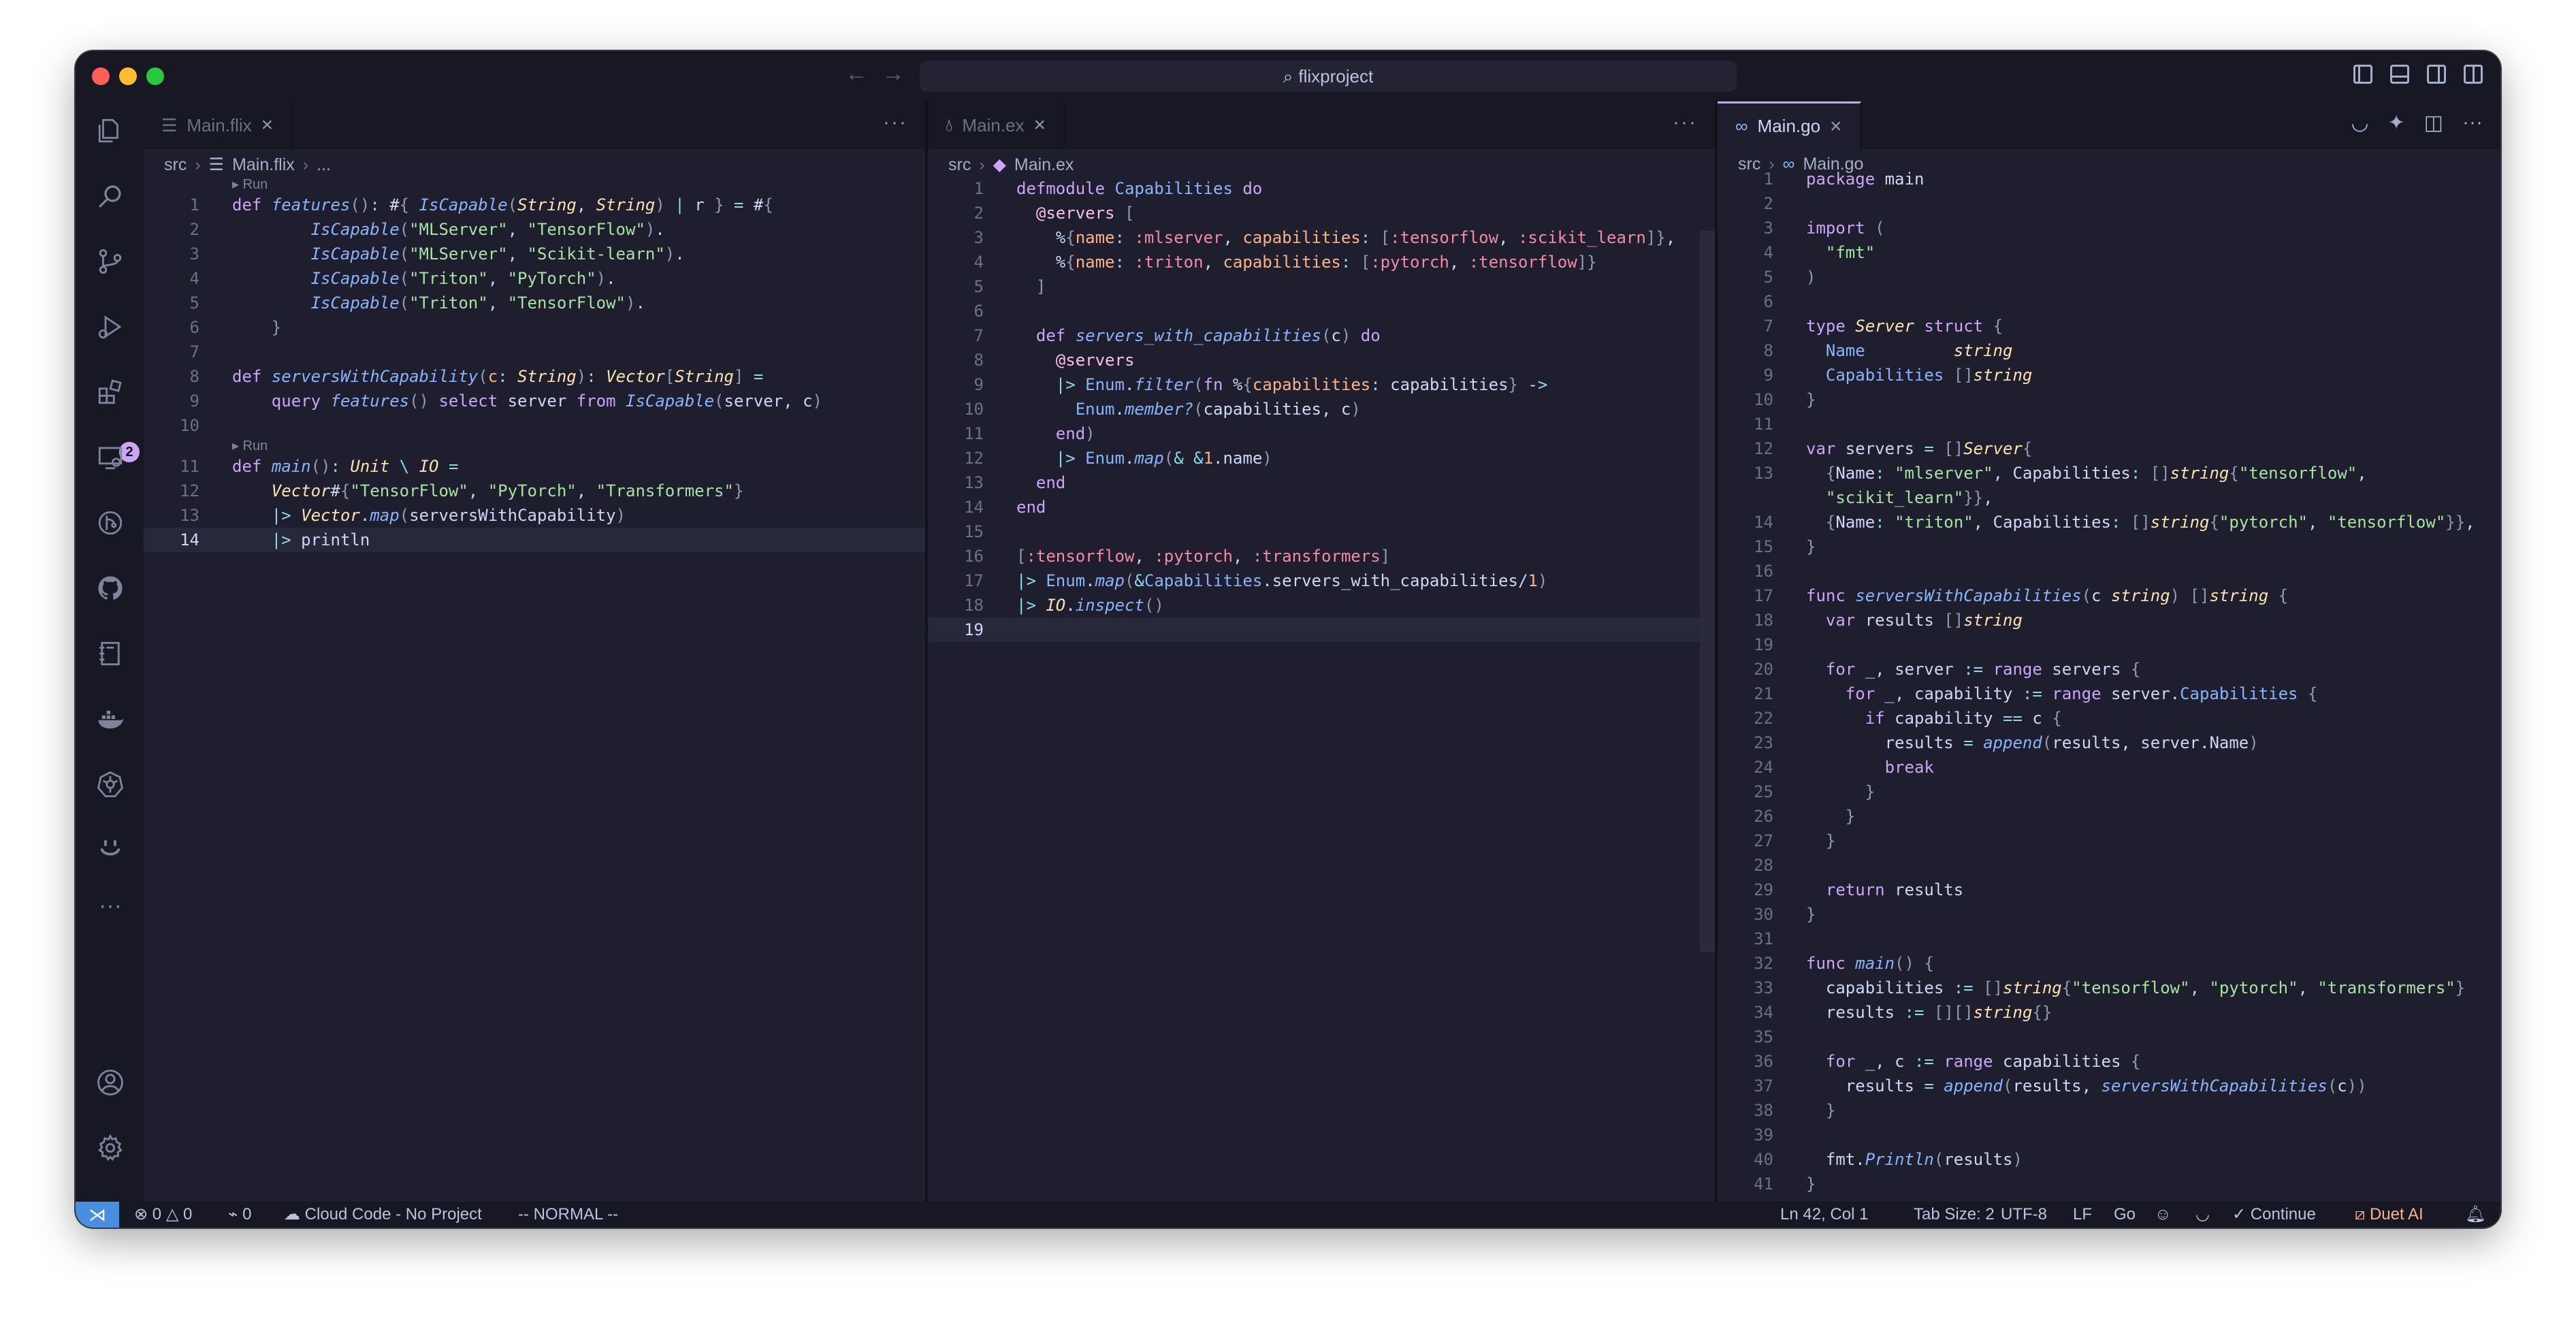 This screenshot has width=2576, height=1329. What do you see at coordinates (894, 74) in the screenshot?
I see `forward-arrow-icon: →` at bounding box center [894, 74].